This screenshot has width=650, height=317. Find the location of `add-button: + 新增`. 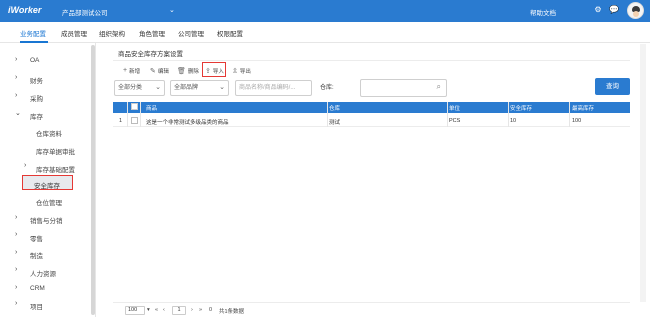

add-button: + 新增 is located at coordinates (131, 70).